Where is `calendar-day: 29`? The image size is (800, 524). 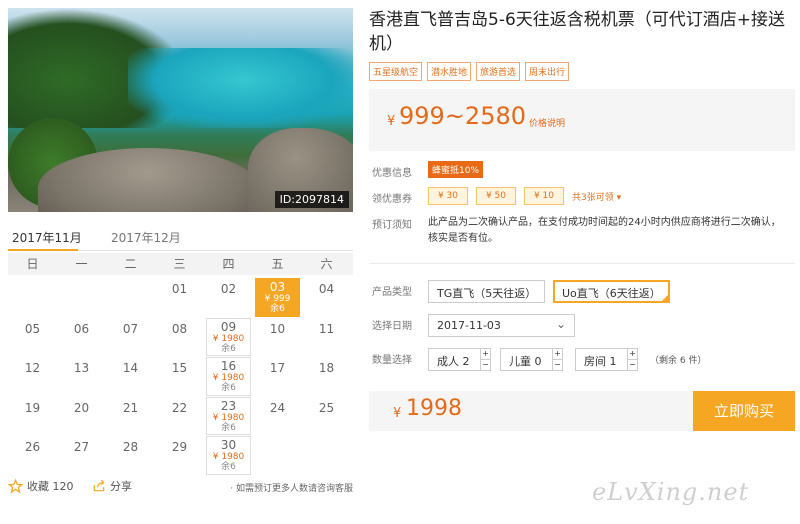
calendar-day: 29 is located at coordinates (179, 456).